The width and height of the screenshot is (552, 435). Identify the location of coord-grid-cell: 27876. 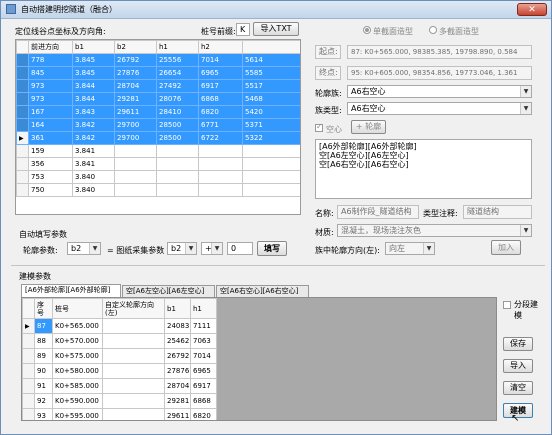
(135, 73).